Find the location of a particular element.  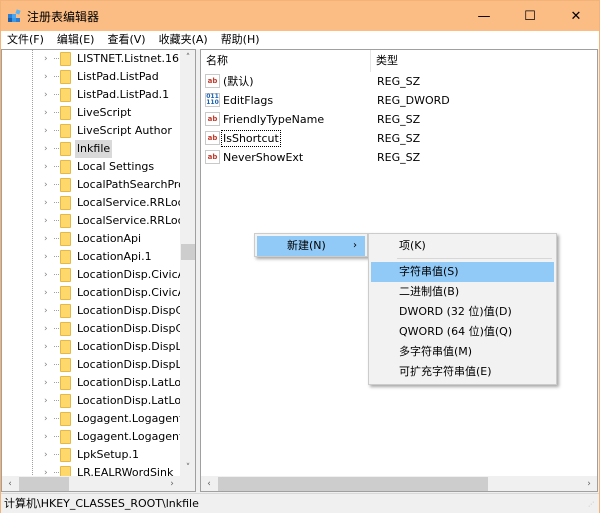

tree-item: › Local Settings is located at coordinates (91, 167).